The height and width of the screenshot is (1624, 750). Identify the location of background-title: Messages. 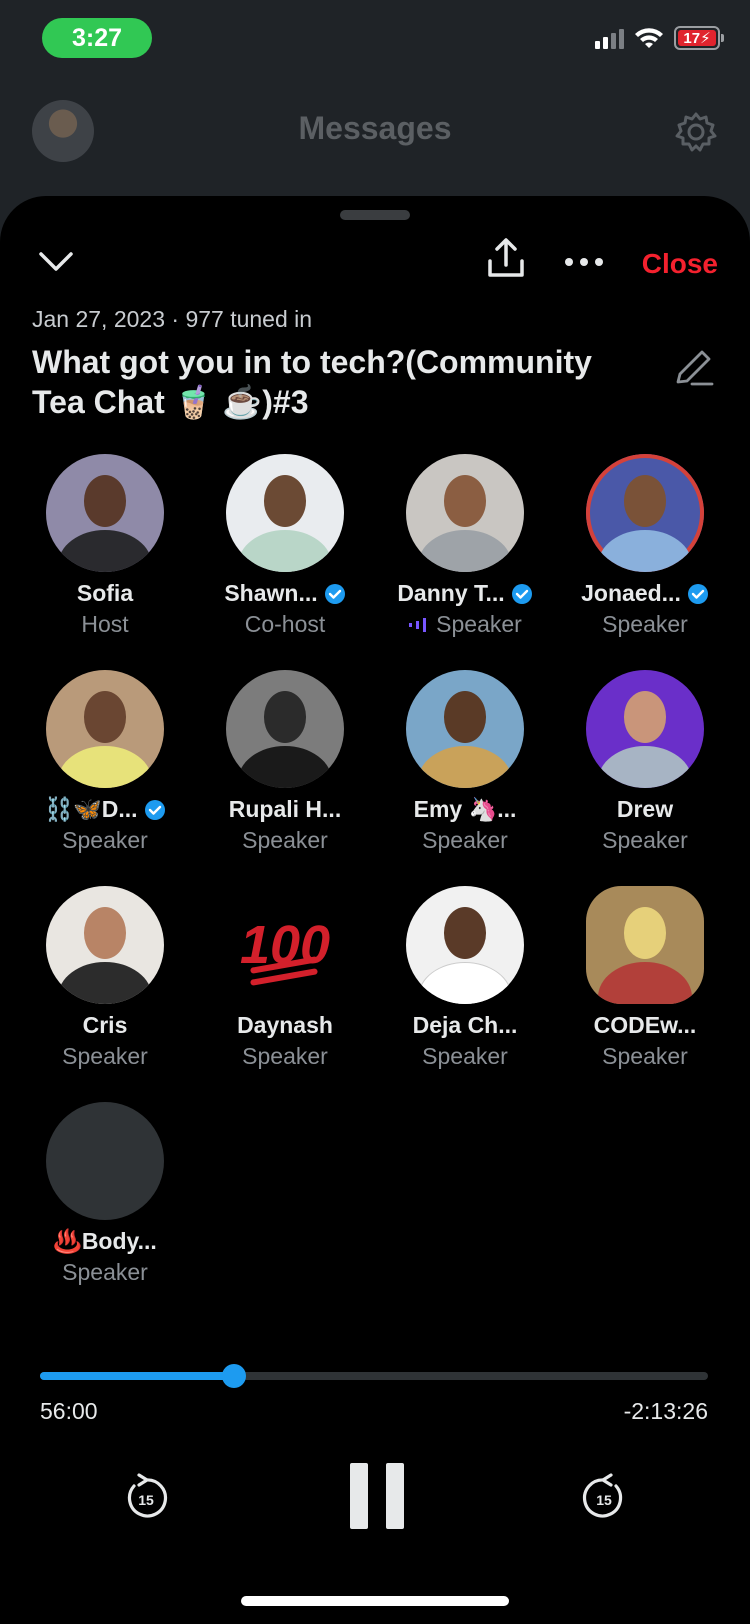
(375, 128).